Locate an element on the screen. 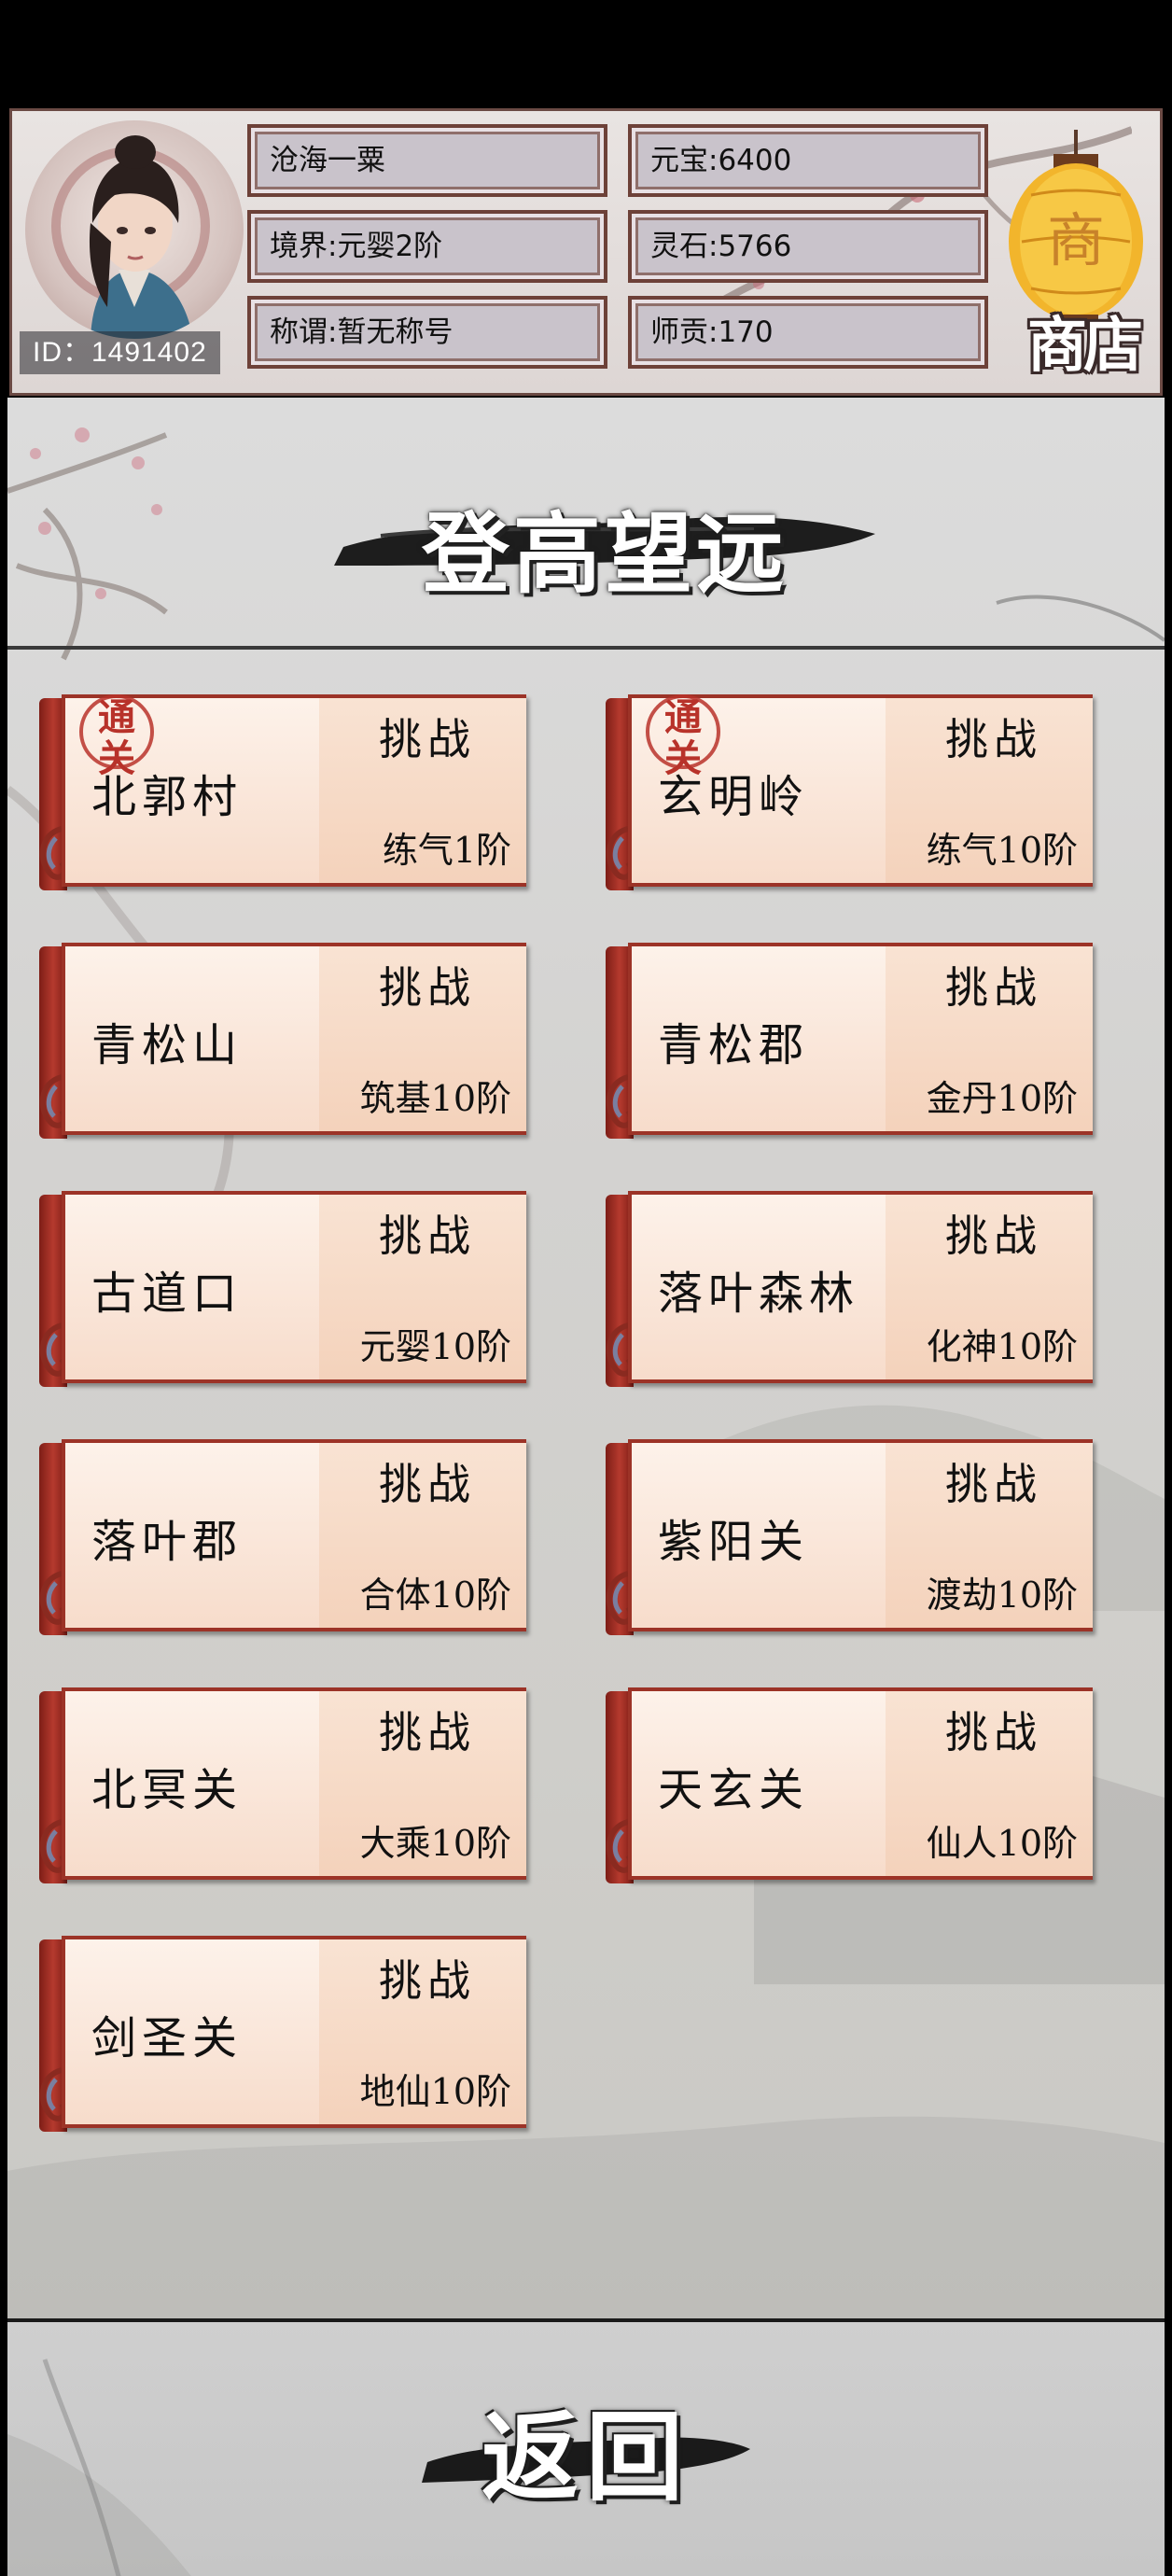  stage-card: 紫阳关 挑战渡劫10阶 is located at coordinates (851, 1538).